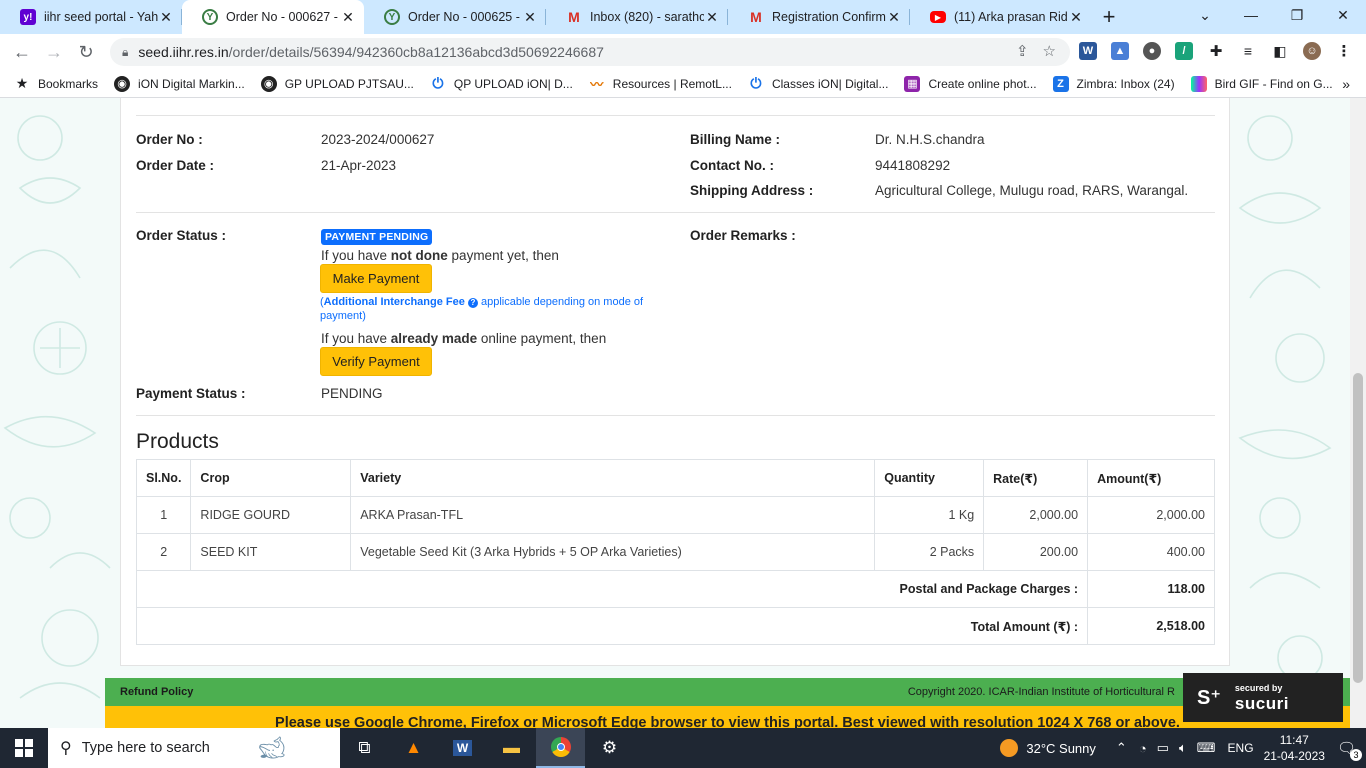 Image resolution: width=1366 pixels, height=768 pixels. I want to click on file-explorer-icon: ▬, so click(511, 748).